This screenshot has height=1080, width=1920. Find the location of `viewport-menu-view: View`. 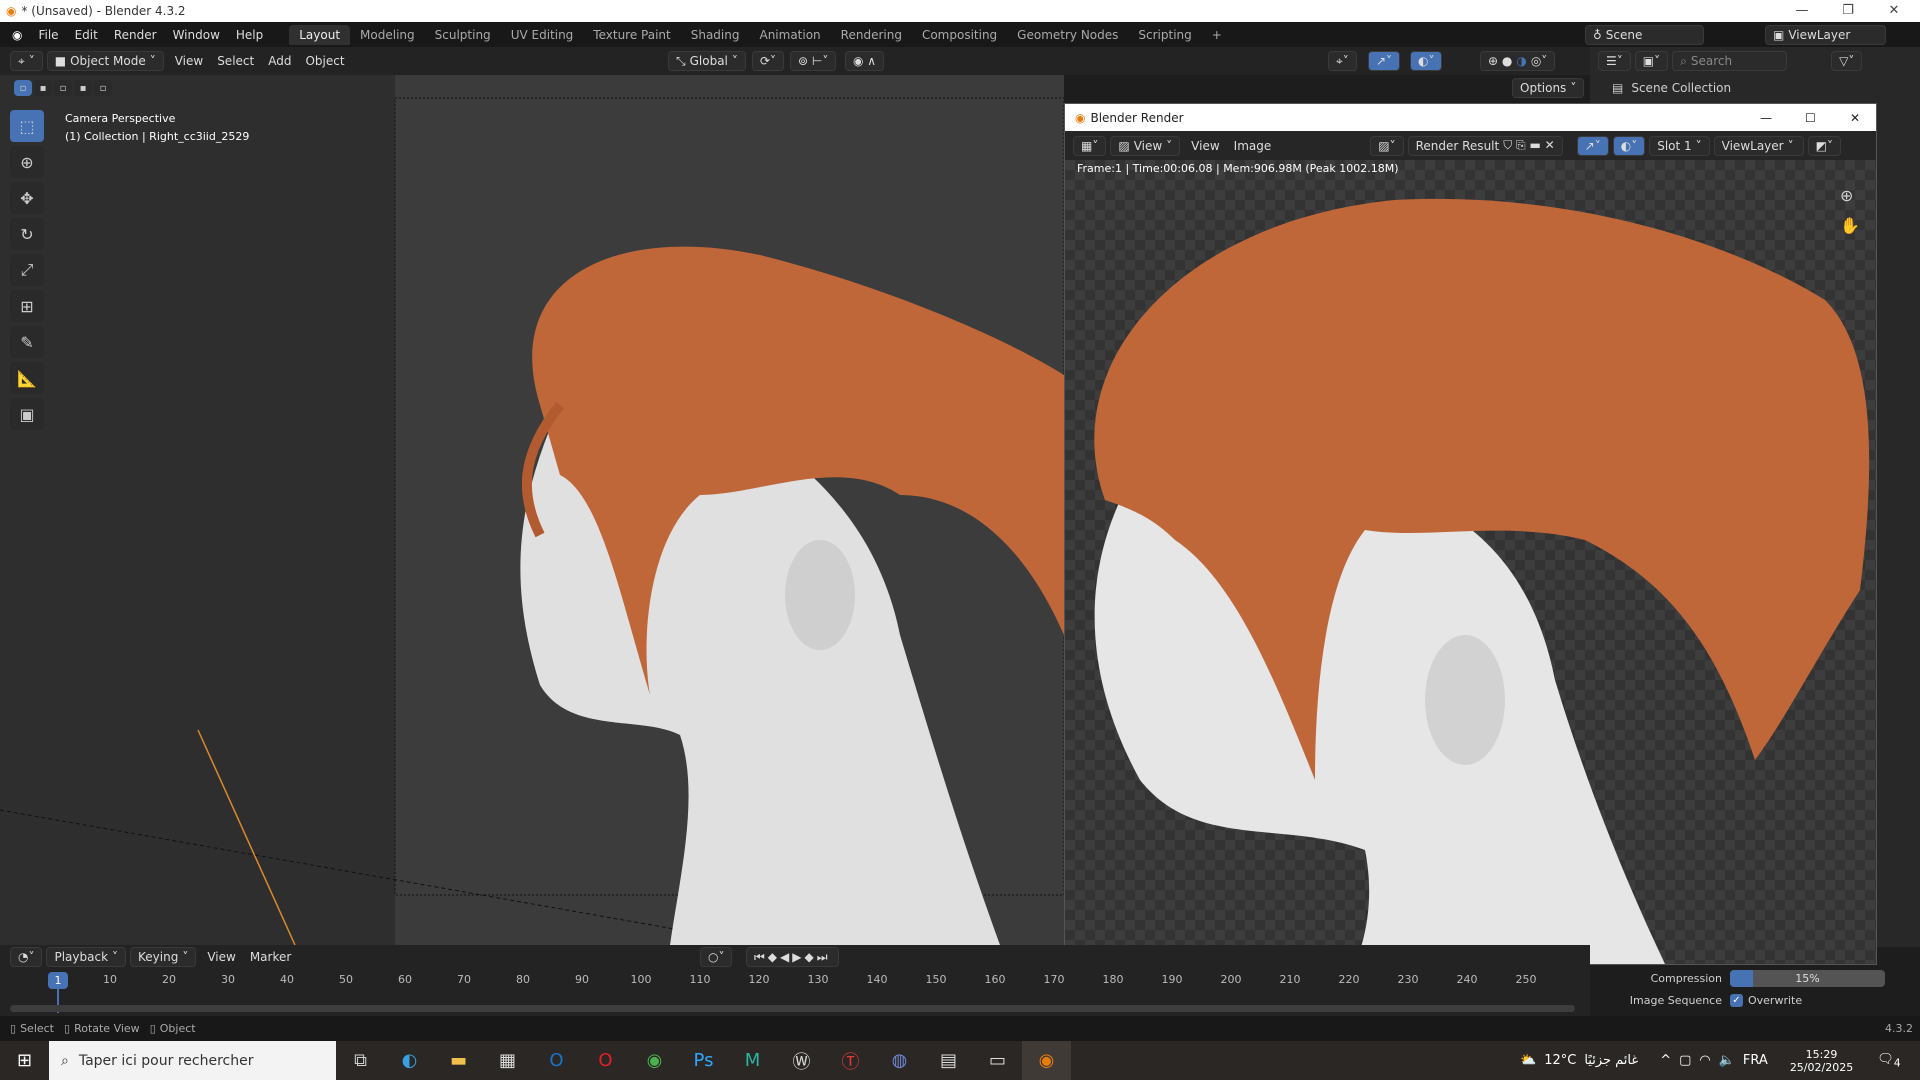

viewport-menu-view: View is located at coordinates (189, 61).